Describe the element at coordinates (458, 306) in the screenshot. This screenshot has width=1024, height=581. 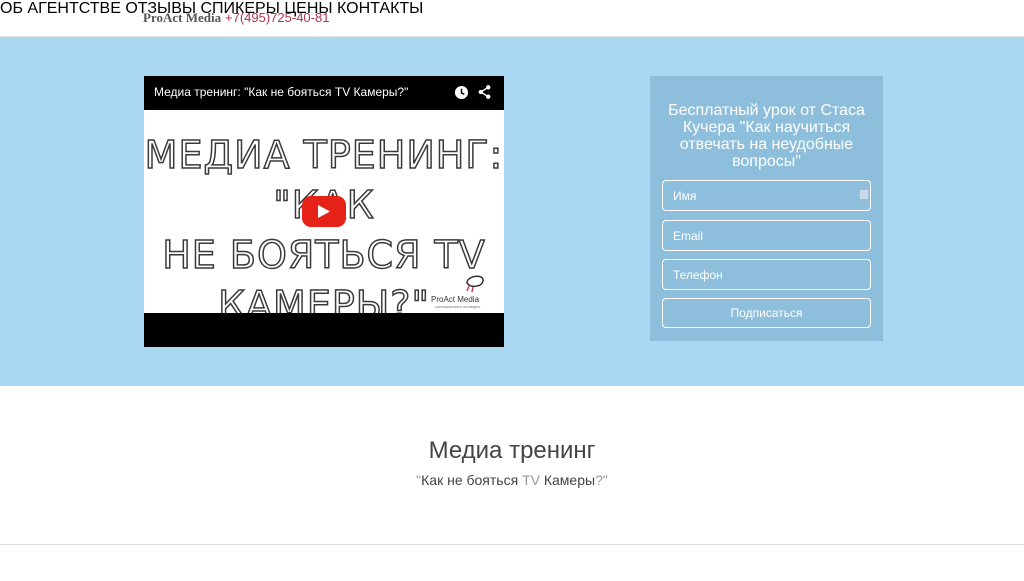
I see `video-logo-subtext: communication strategies` at that location.